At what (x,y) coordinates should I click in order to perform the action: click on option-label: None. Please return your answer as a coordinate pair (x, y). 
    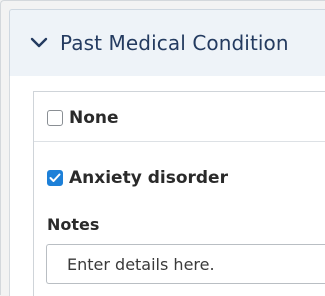
    Looking at the image, I should click on (94, 118).